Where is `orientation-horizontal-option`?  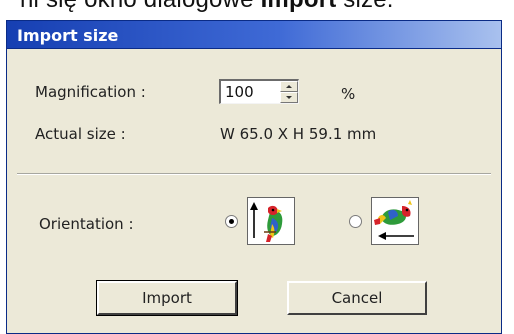 orientation-horizontal-option is located at coordinates (395, 221).